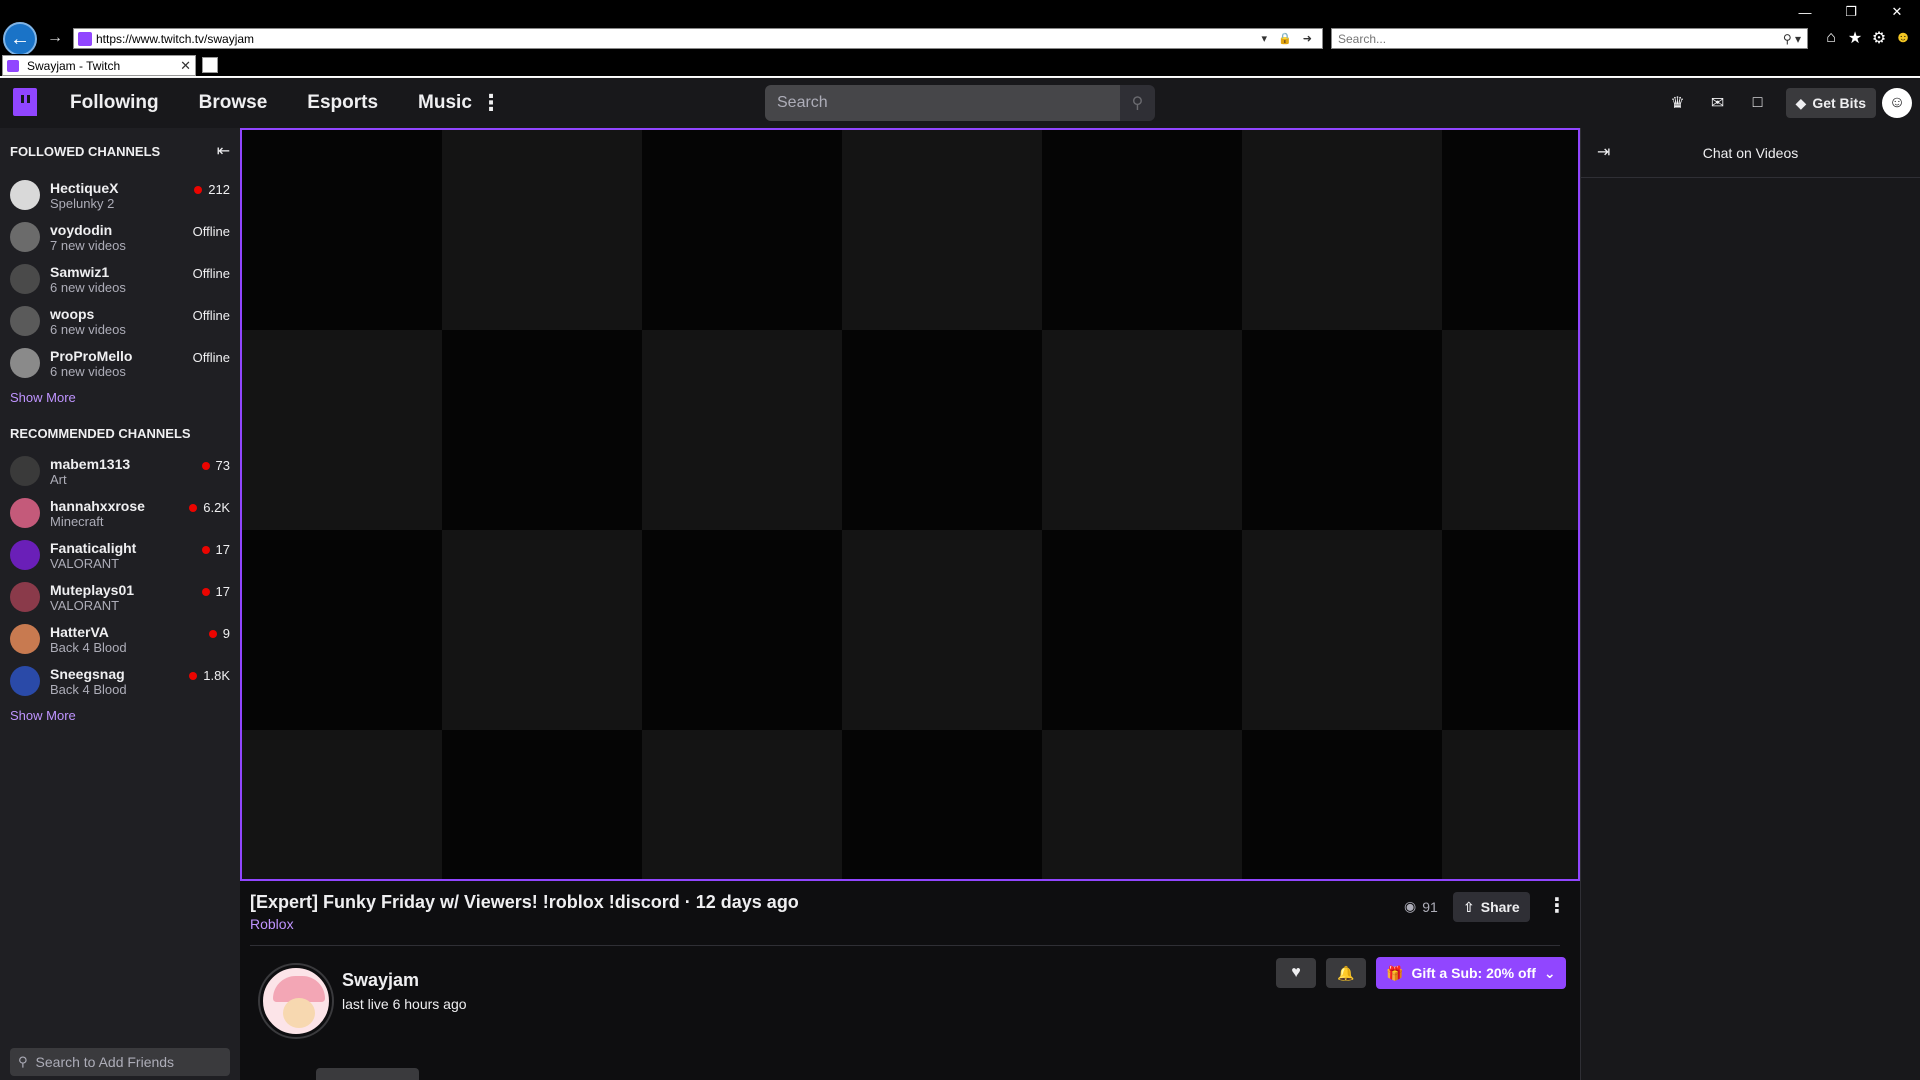 Image resolution: width=1920 pixels, height=1080 pixels. Describe the element at coordinates (380, 980) in the screenshot. I see `channel-name: Swayjam` at that location.